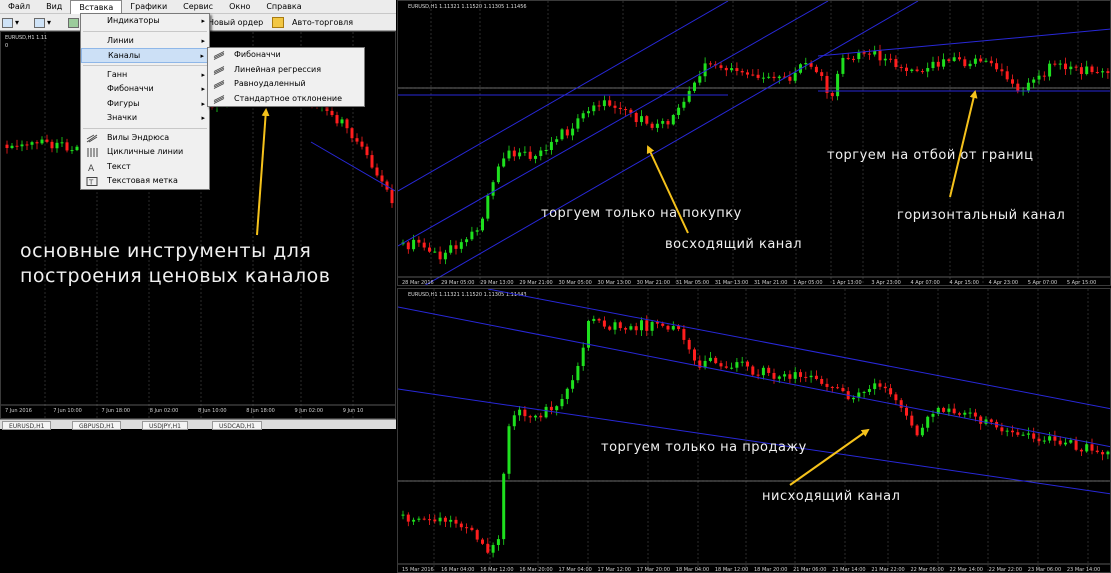 Image resolution: width=1111 pixels, height=573 pixels. I want to click on ascending-channel-note: восходящий канал, so click(734, 244).